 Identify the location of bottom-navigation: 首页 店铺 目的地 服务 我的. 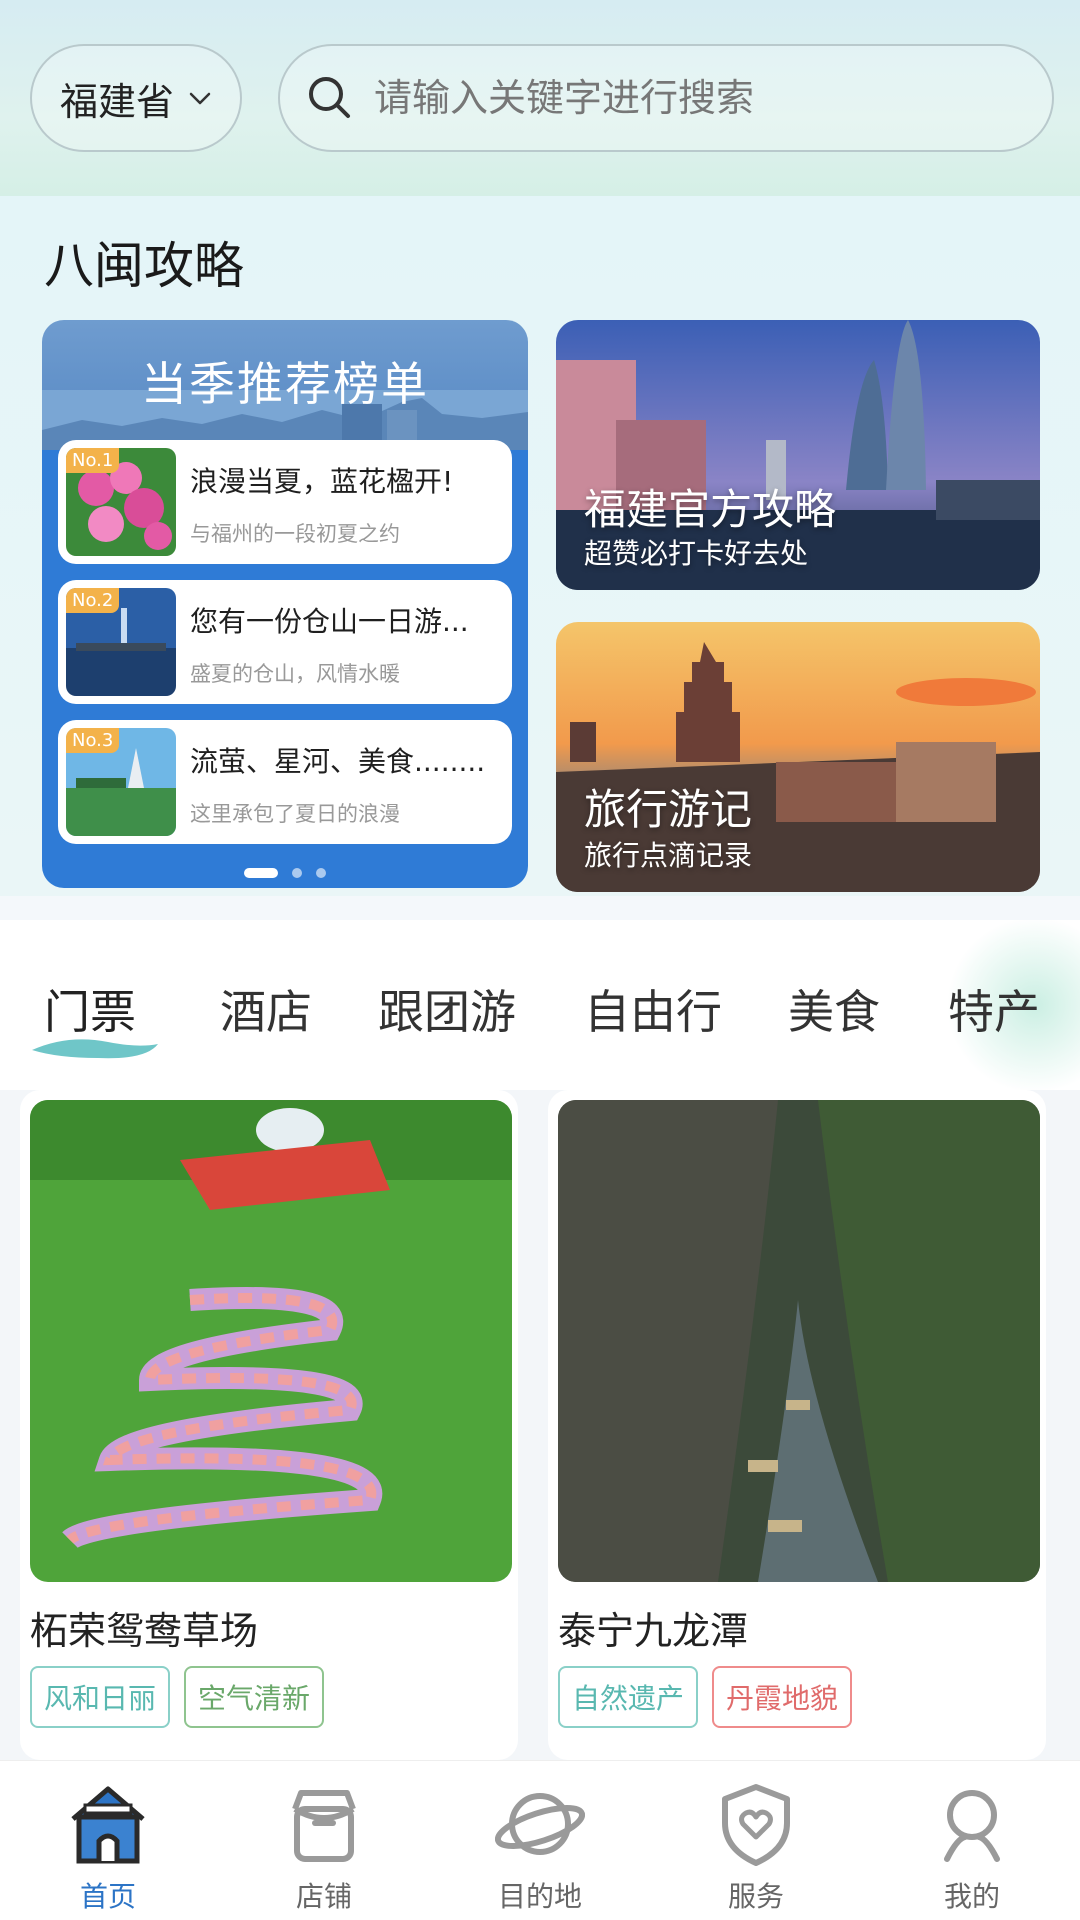
(540, 1840).